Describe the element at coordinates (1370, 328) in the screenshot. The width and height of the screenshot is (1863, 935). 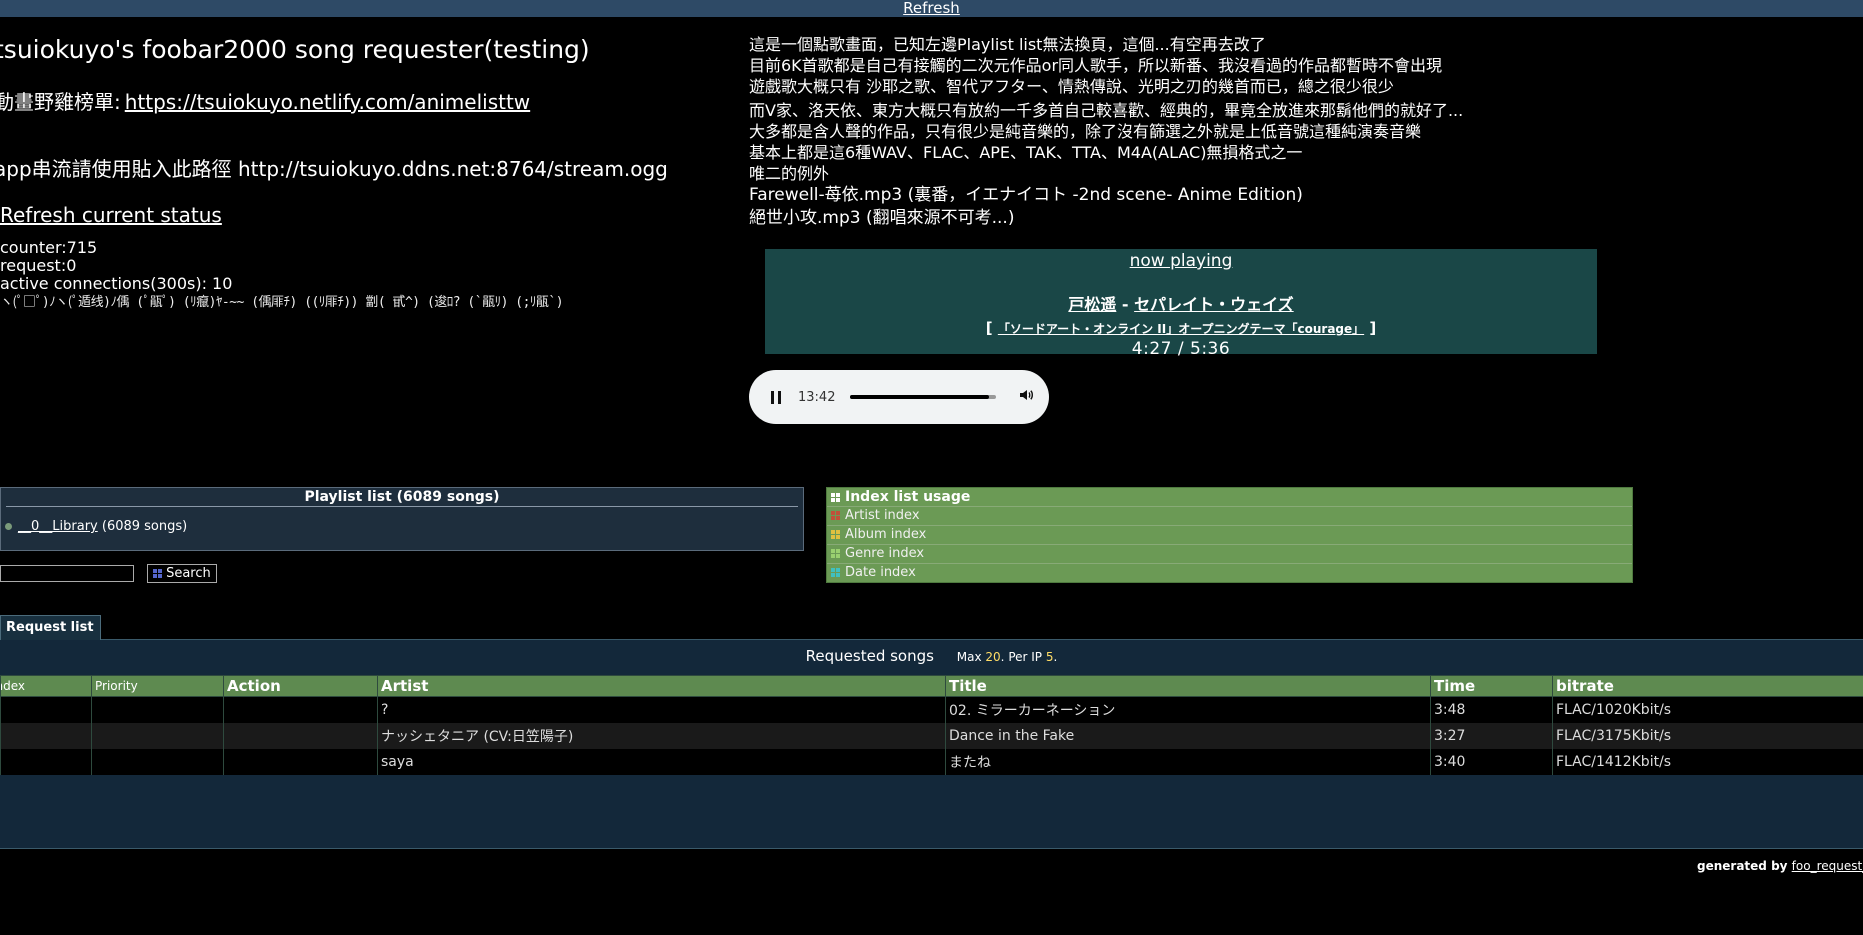
I see `album-bracket-close: ]` at that location.